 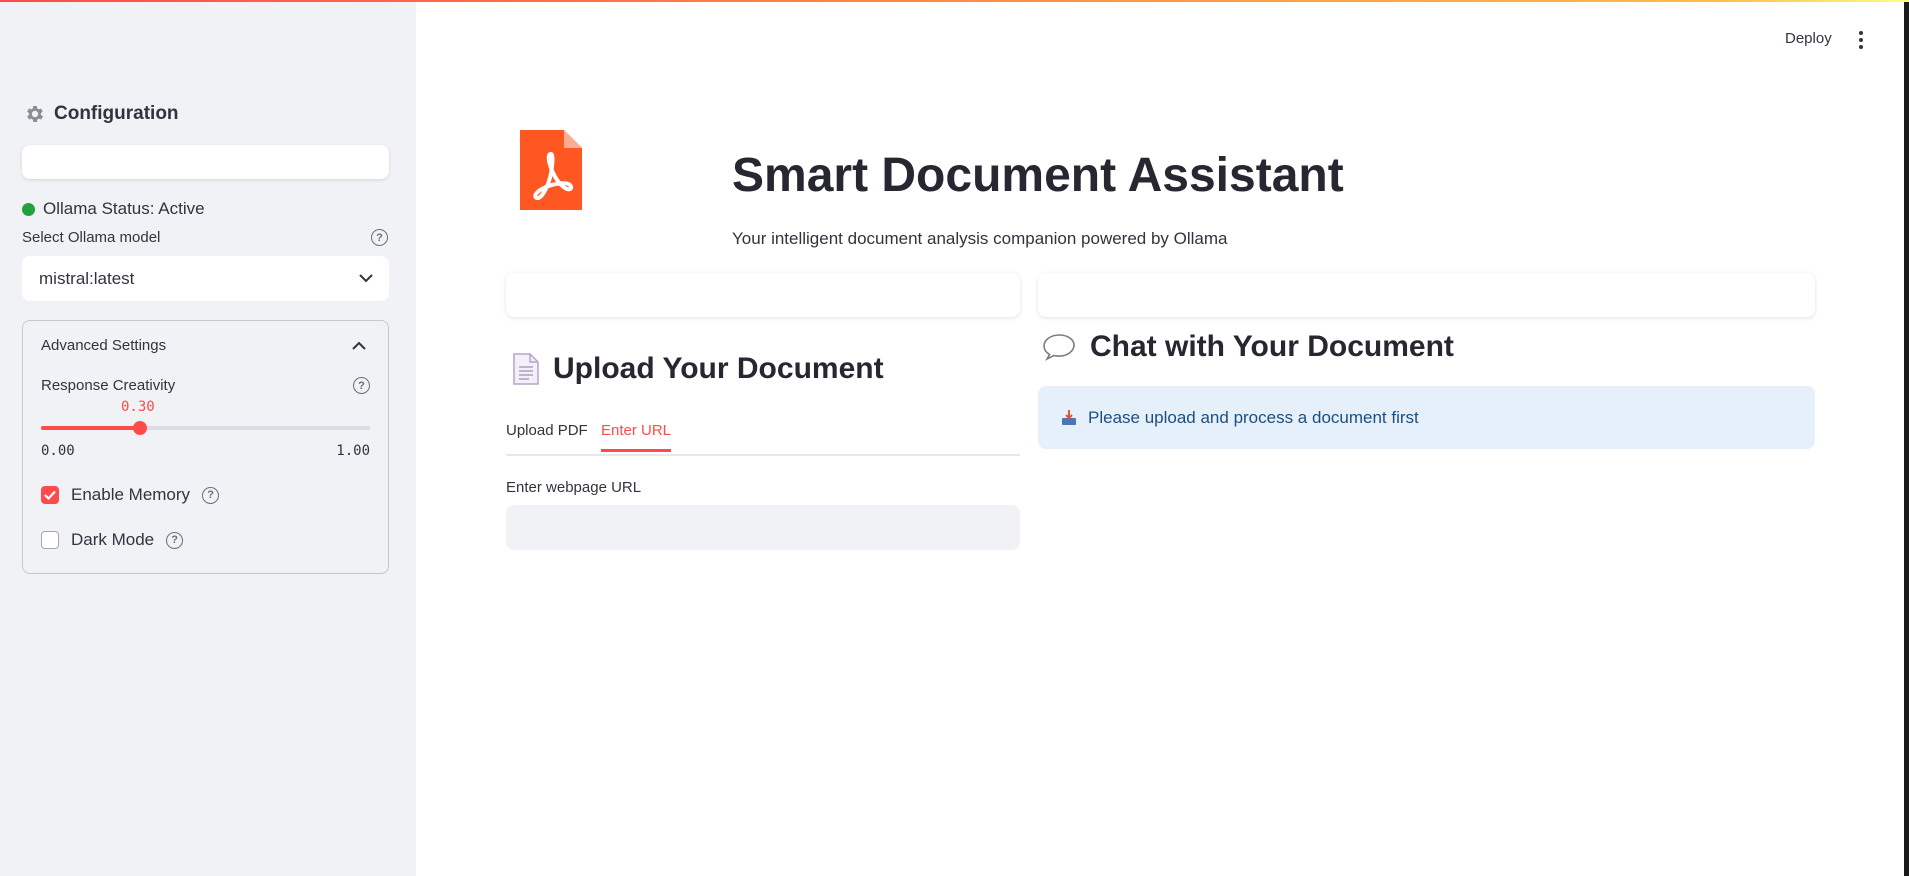 I want to click on upload-column-card, so click(x=763, y=295).